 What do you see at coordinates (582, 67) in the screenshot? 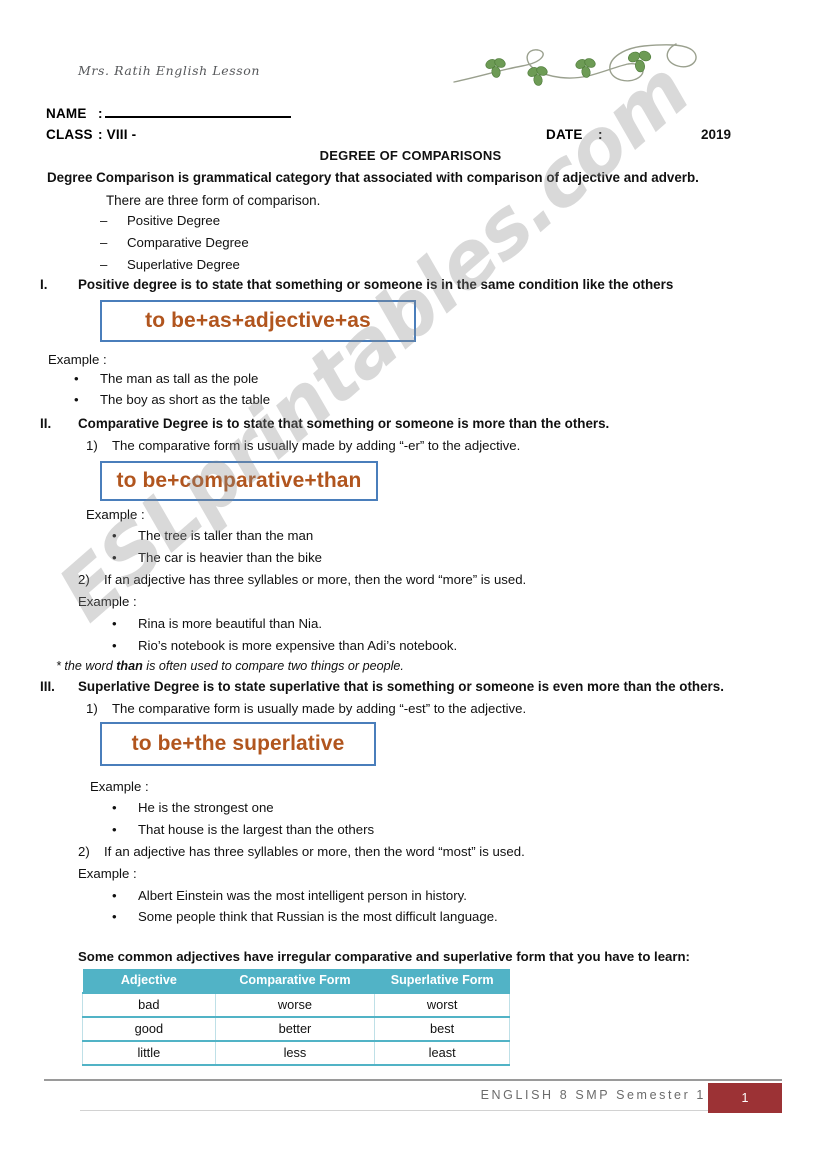
I see `shamrock-vine-decoration` at bounding box center [582, 67].